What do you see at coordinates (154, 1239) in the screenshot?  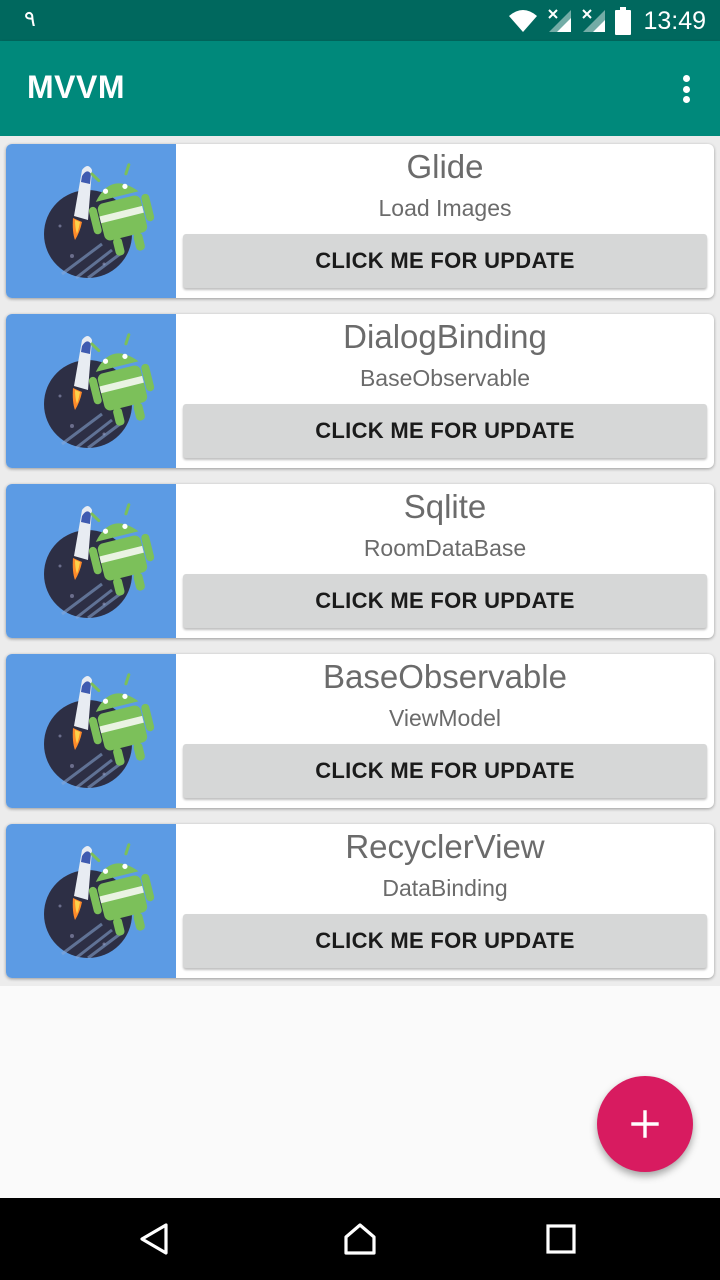 I see `back-icon` at bounding box center [154, 1239].